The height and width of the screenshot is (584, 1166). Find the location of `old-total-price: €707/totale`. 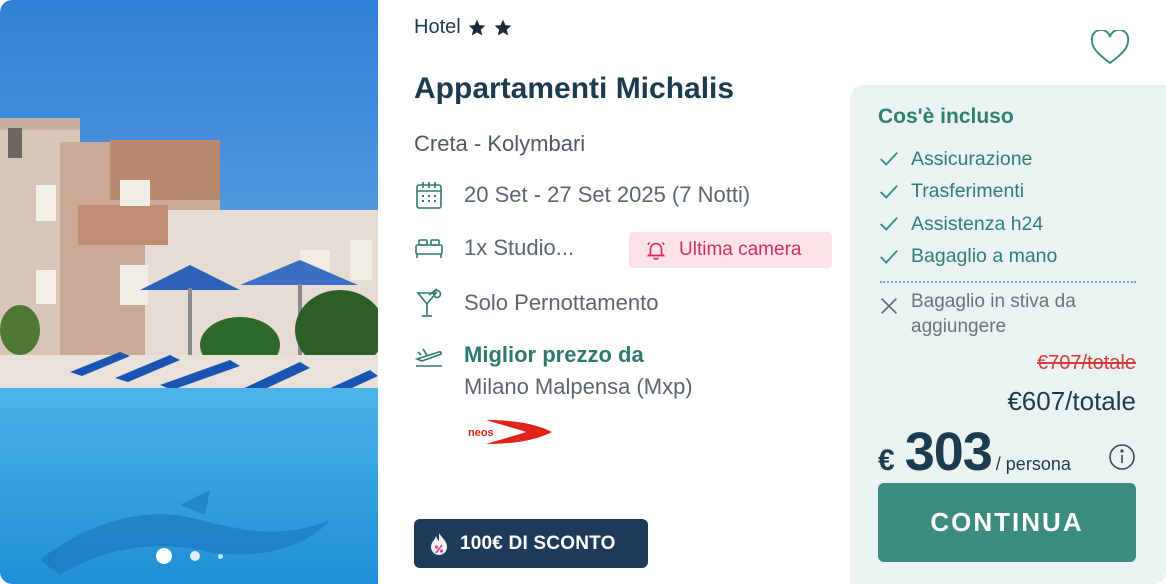

old-total-price: €707/totale is located at coordinates (1086, 363).